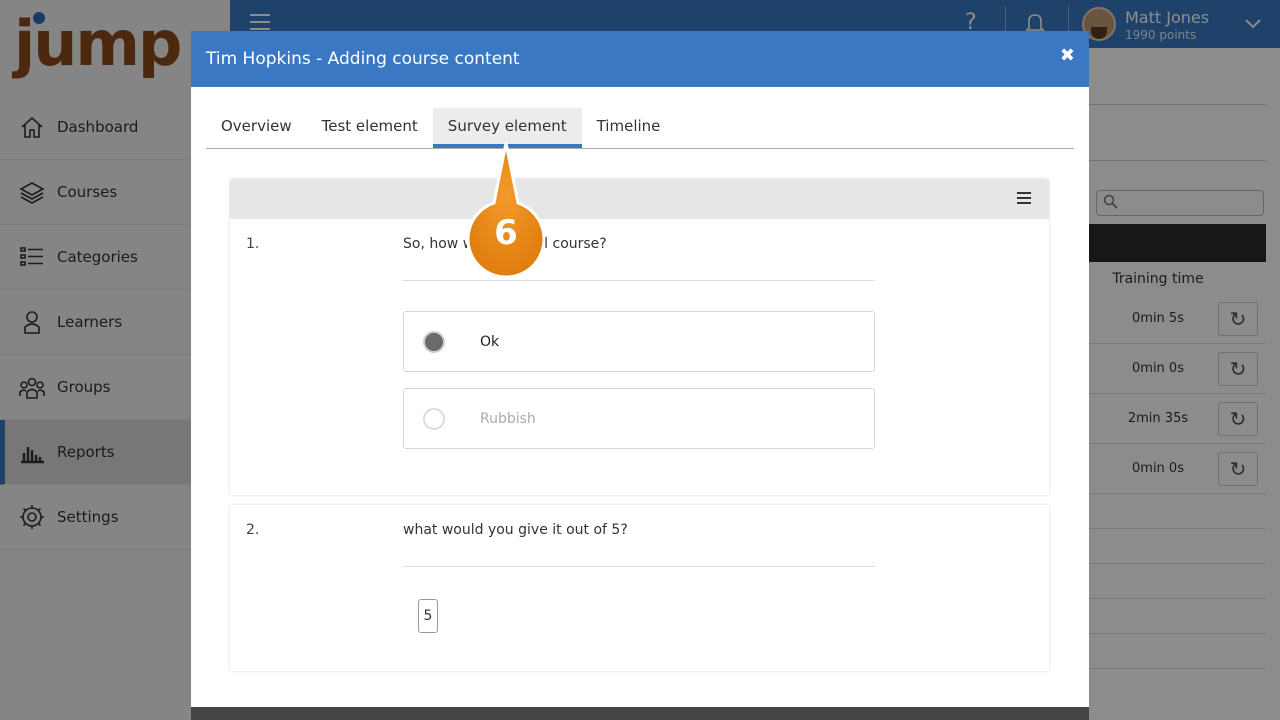  What do you see at coordinates (515, 530) in the screenshot?
I see `question-text: what would you give it out of 5?` at bounding box center [515, 530].